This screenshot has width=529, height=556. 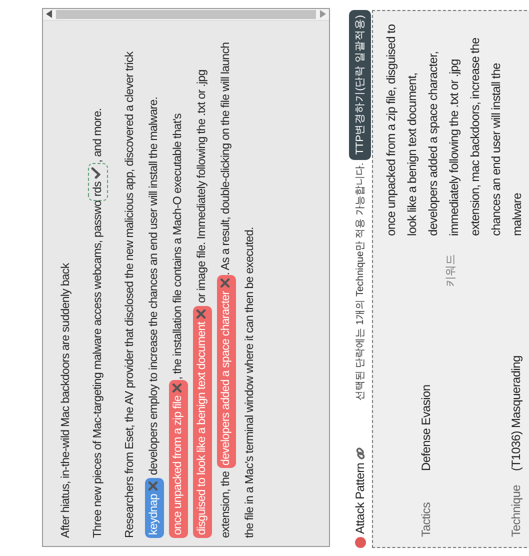 What do you see at coordinates (360, 85) in the screenshot?
I see `change-ttp-button: TTP변경하기(단락 일괄적용)` at bounding box center [360, 85].